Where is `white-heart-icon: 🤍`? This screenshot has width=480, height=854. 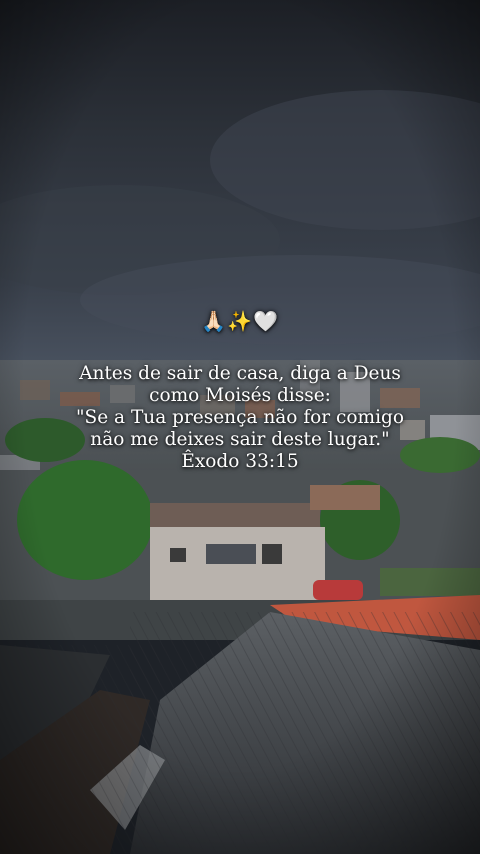
white-heart-icon: 🤍 is located at coordinates (265, 321).